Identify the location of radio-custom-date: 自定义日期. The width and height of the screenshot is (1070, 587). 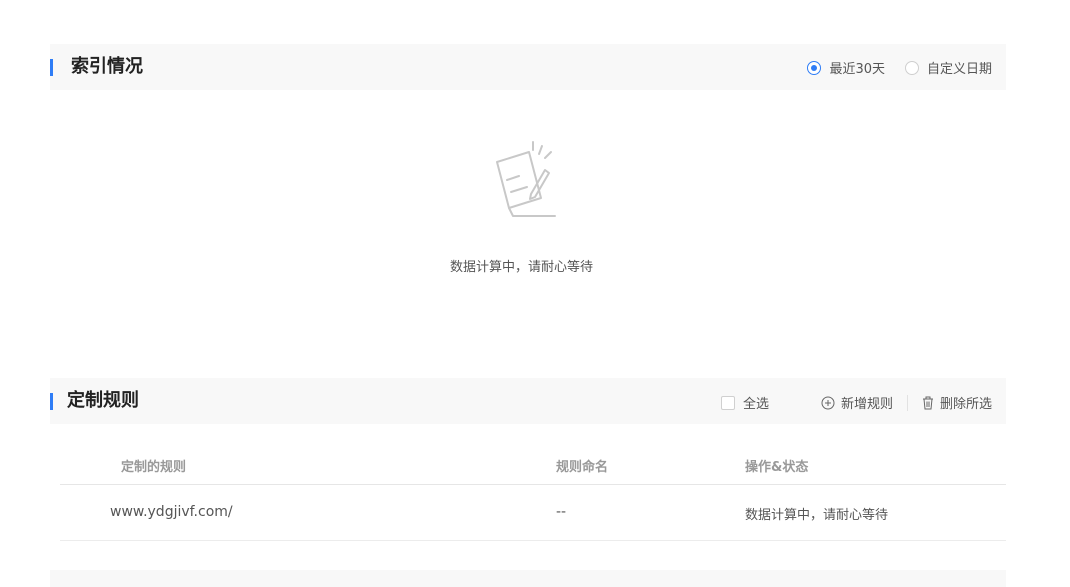
(948, 67).